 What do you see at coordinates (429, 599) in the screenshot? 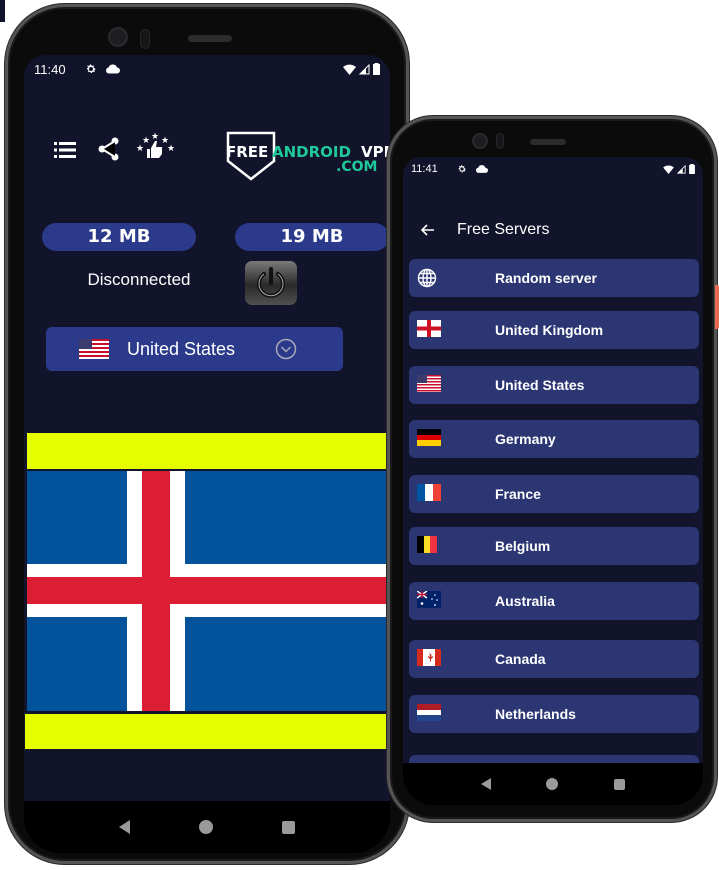
I see `australia-flag-icon` at bounding box center [429, 599].